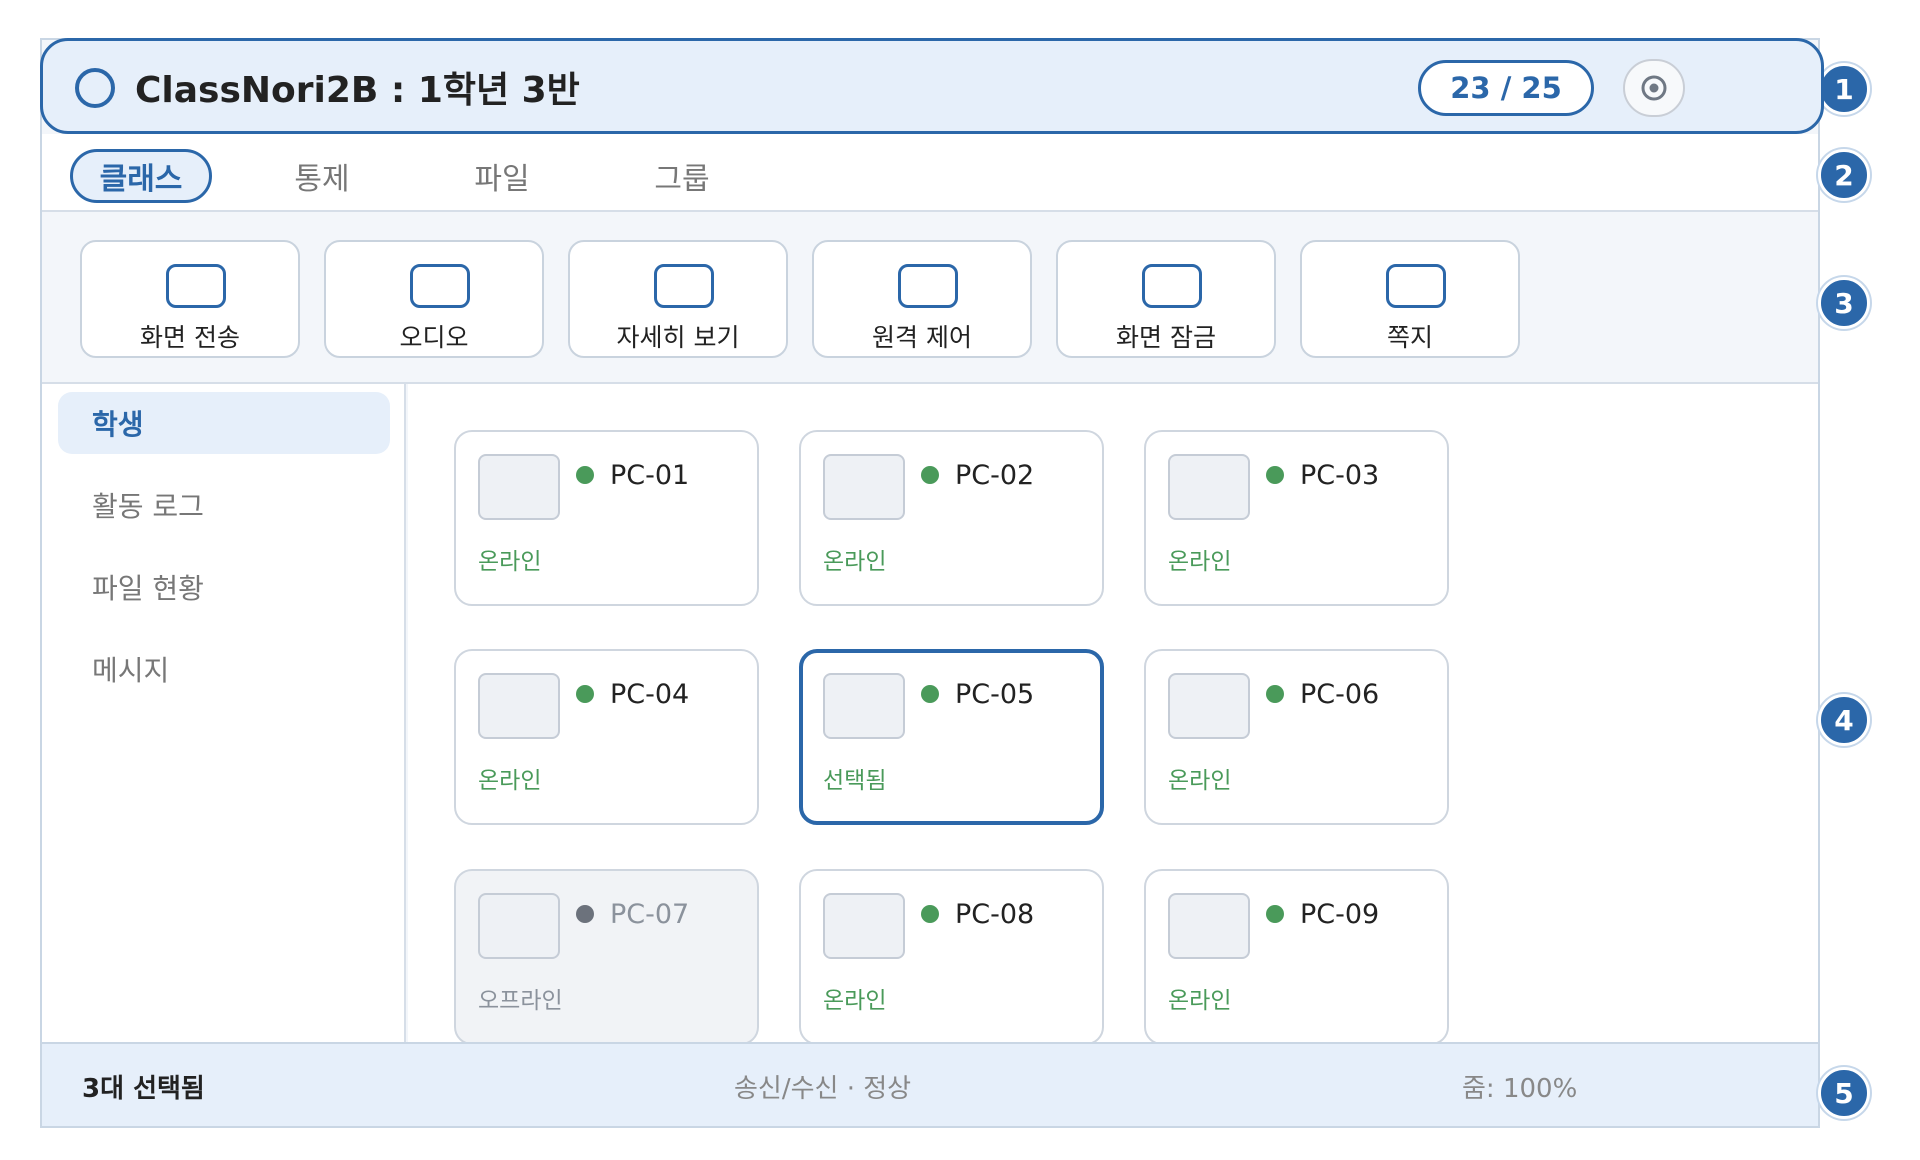 The height and width of the screenshot is (1160, 1920). What do you see at coordinates (224, 713) in the screenshot?
I see `sidebar: 학생 활동 로그 파일 현황 메시지` at bounding box center [224, 713].